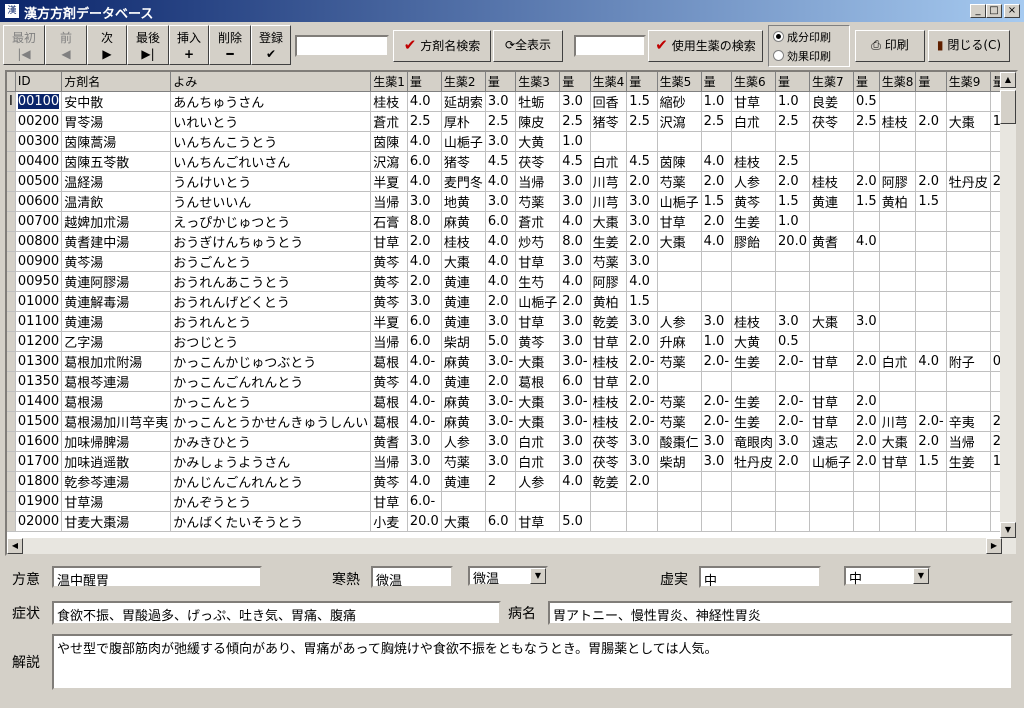 This screenshot has height=708, width=1024. What do you see at coordinates (538, 341) in the screenshot?
I see `table-cell: 黄芩` at bounding box center [538, 341].